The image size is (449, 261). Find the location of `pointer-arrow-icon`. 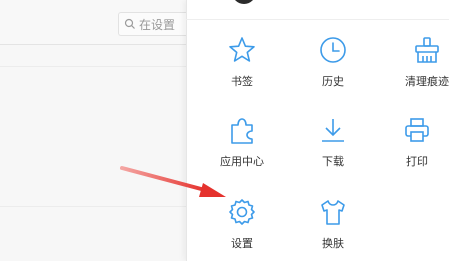

pointer-arrow-icon is located at coordinates (173, 181).